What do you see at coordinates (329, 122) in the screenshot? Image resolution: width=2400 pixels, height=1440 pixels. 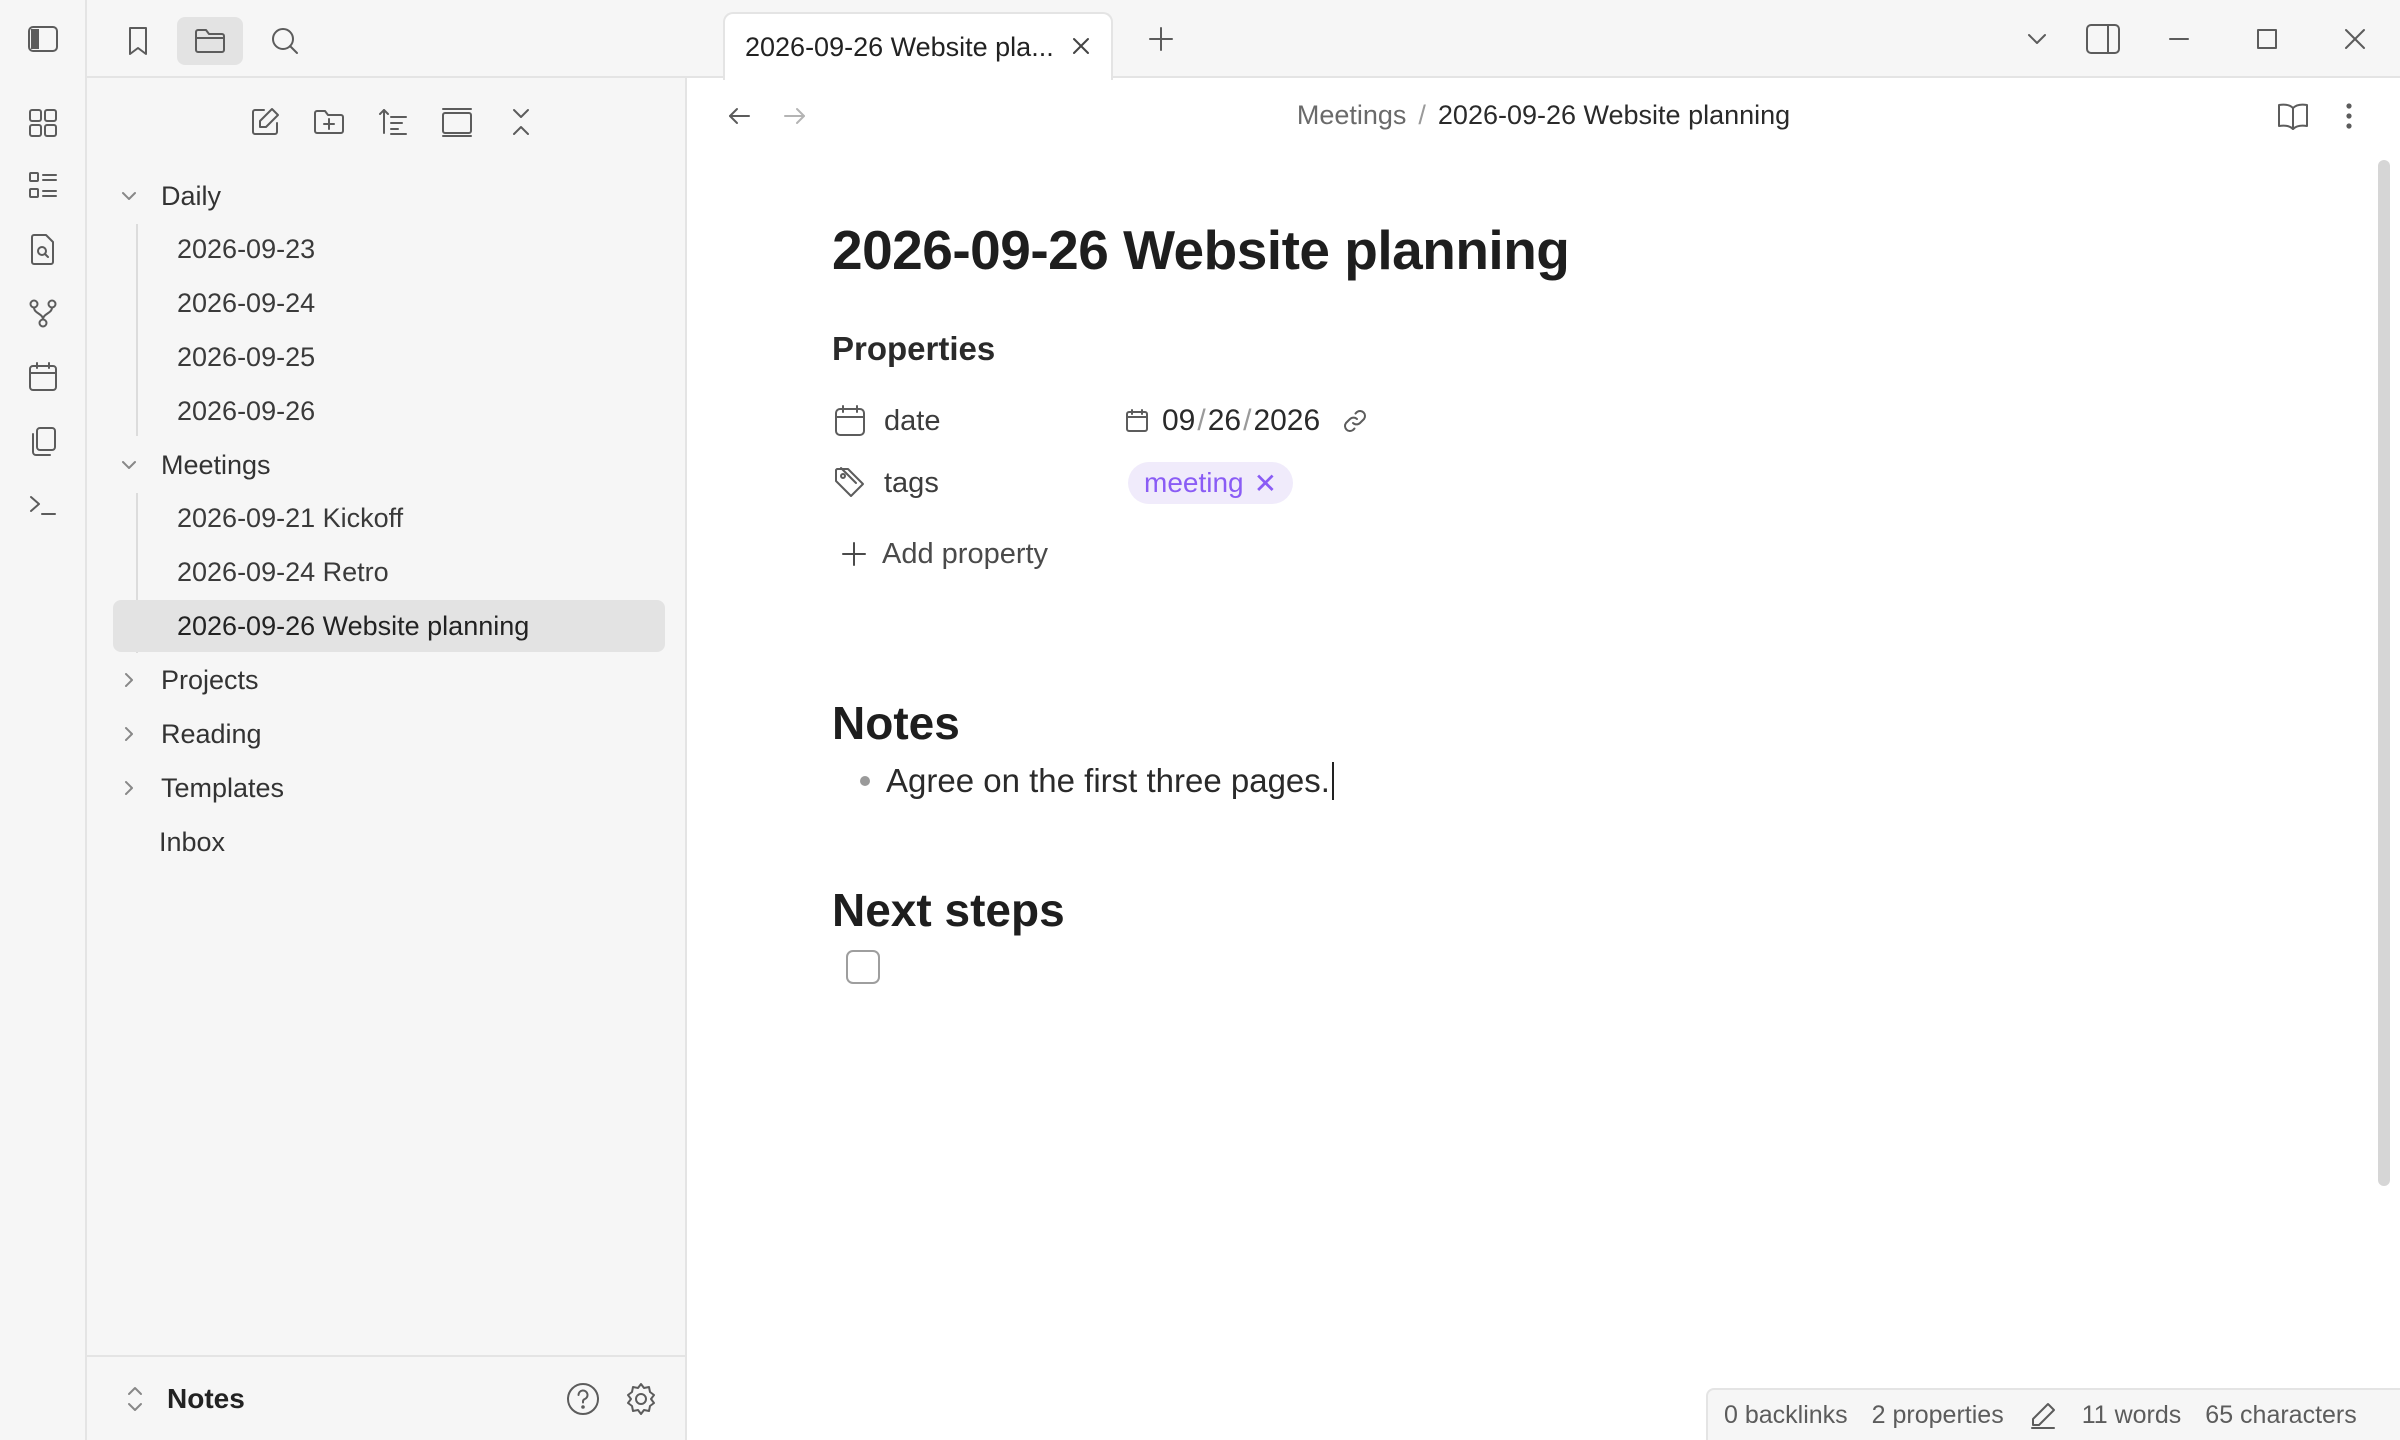 I see `new-folder-icon` at bounding box center [329, 122].